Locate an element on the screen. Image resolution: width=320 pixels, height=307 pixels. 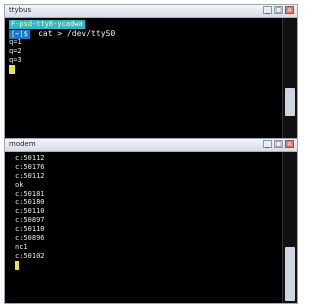
bottom-window-titlebar: modem _ □ × is located at coordinates (151, 145).